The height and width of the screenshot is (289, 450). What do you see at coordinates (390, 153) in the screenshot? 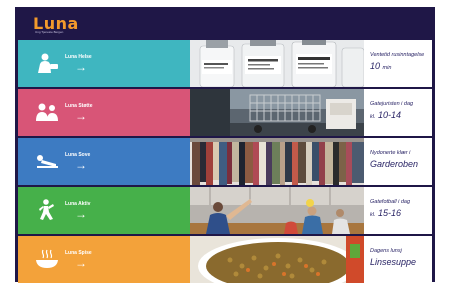
I see `info-caption: Nydonerte klær i` at bounding box center [390, 153].